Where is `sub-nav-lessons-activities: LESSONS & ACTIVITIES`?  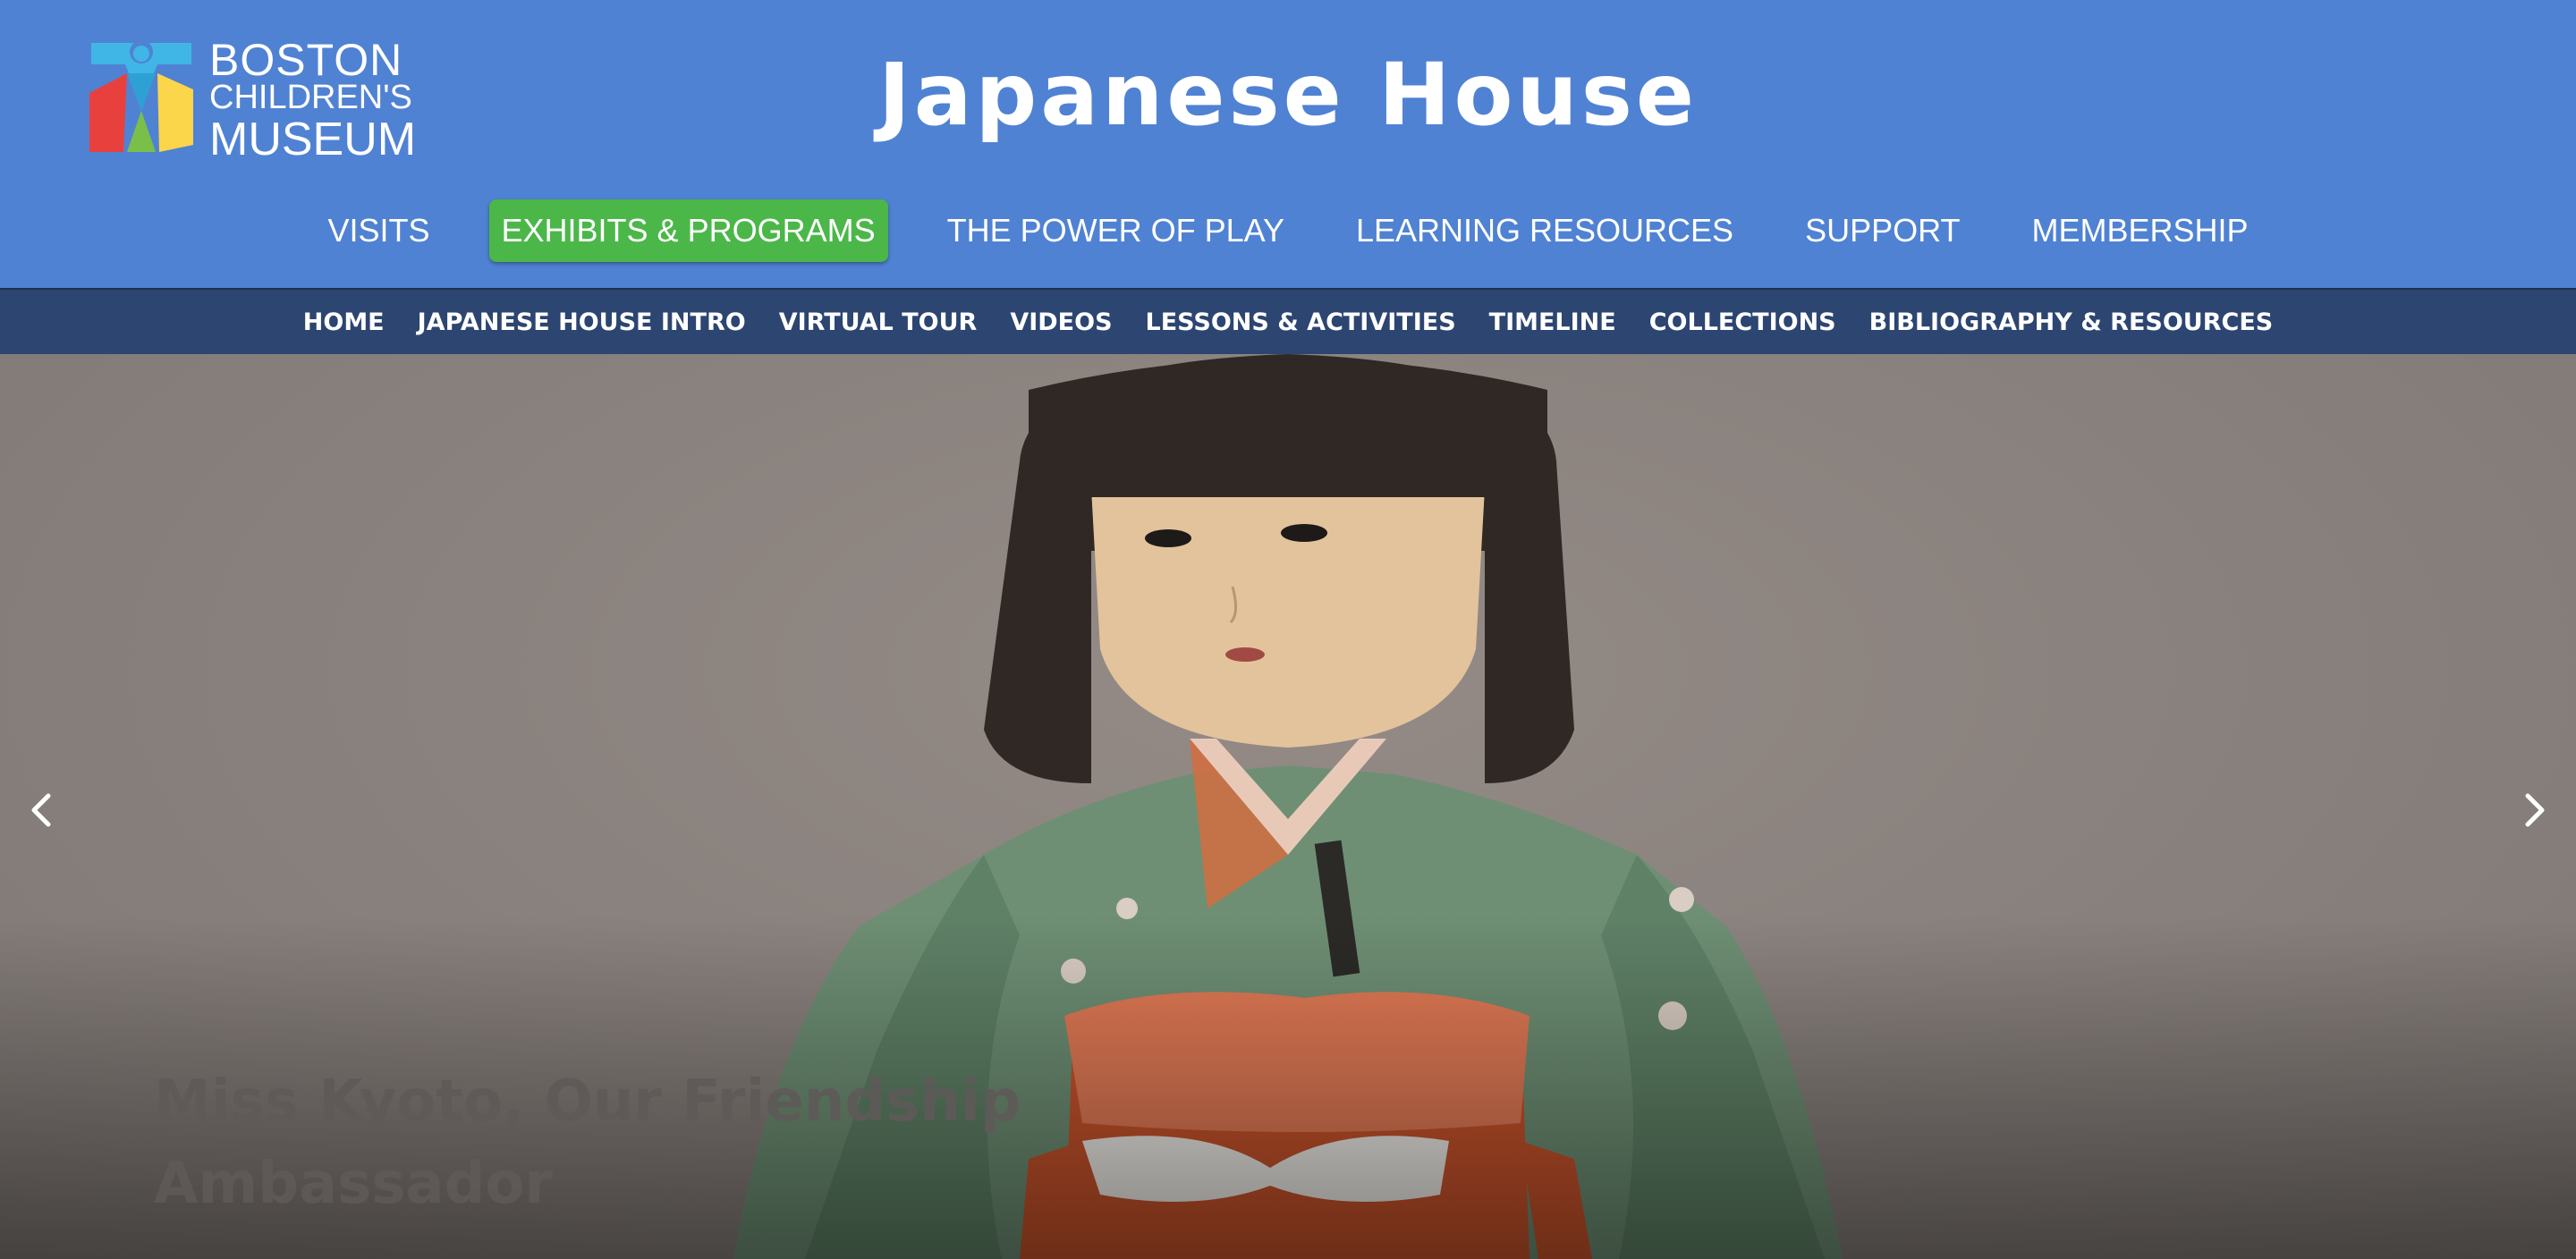 sub-nav-lessons-activities: LESSONS & ACTIVITIES is located at coordinates (1301, 322).